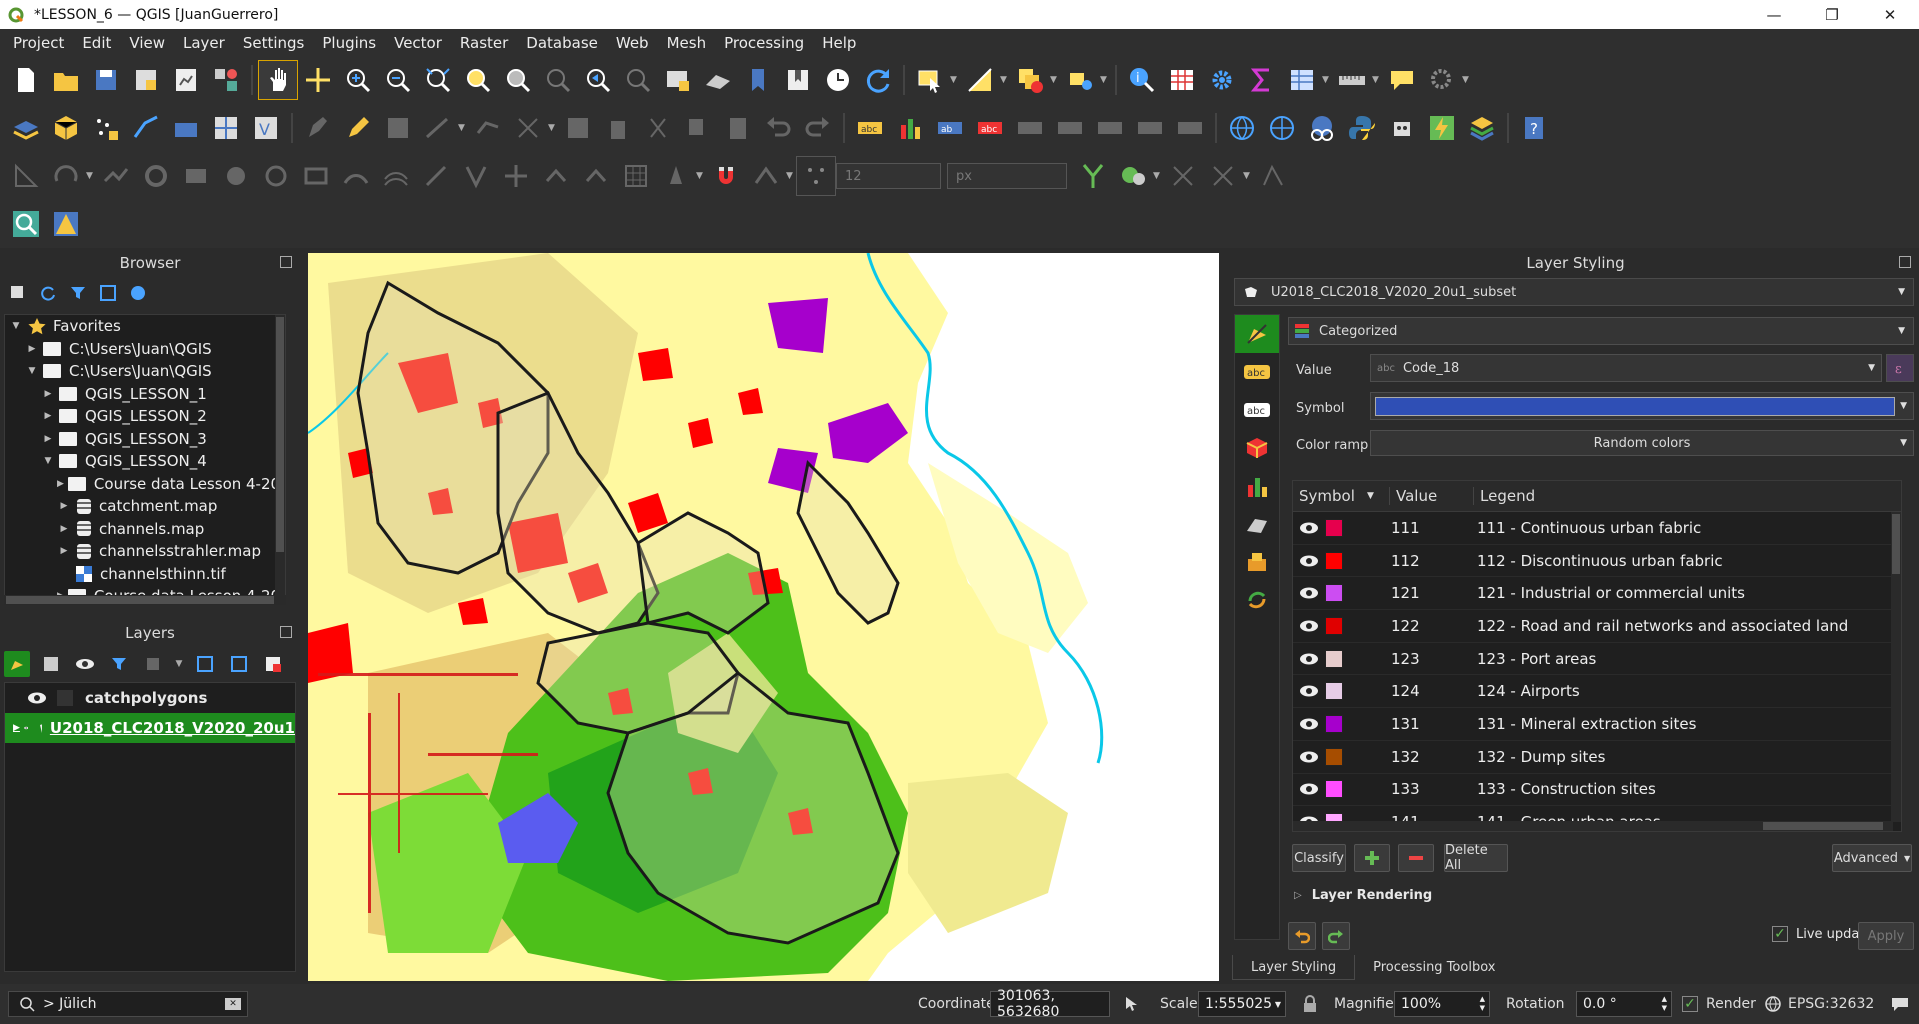 The width and height of the screenshot is (1919, 1024). Describe the element at coordinates (1257, 562) in the screenshot. I see `history-tab-icon` at that location.